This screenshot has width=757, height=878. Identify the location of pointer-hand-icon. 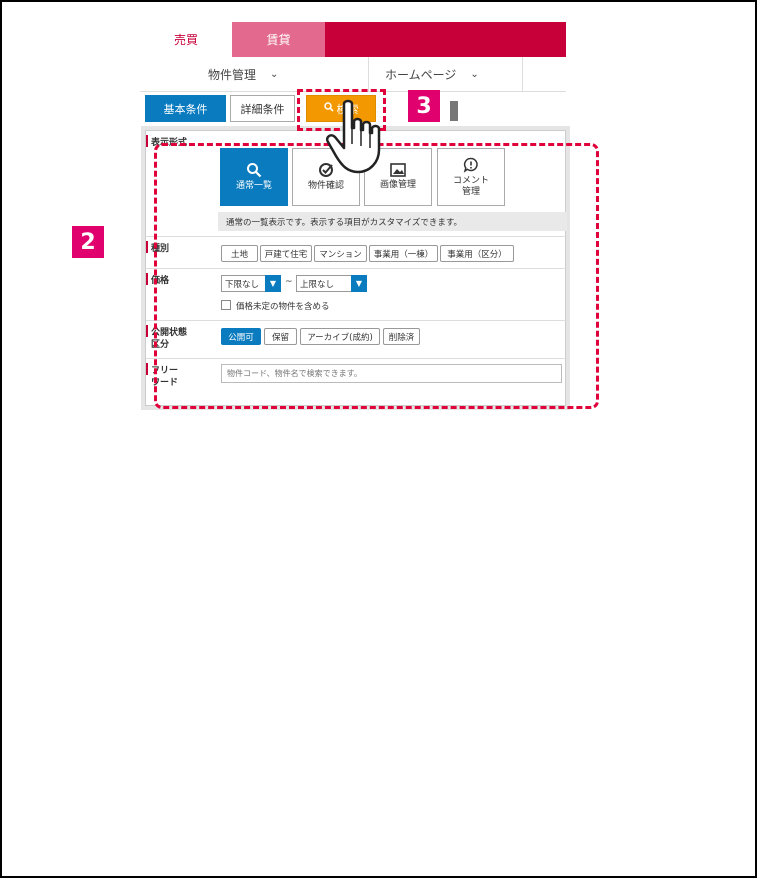
(353, 136).